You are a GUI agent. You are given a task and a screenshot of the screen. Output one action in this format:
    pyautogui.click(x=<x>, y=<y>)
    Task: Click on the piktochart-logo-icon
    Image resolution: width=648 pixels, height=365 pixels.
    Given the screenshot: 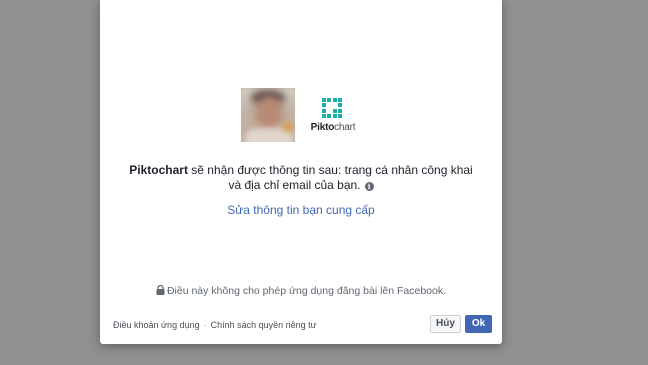 What is the action you would take?
    pyautogui.click(x=332, y=108)
    